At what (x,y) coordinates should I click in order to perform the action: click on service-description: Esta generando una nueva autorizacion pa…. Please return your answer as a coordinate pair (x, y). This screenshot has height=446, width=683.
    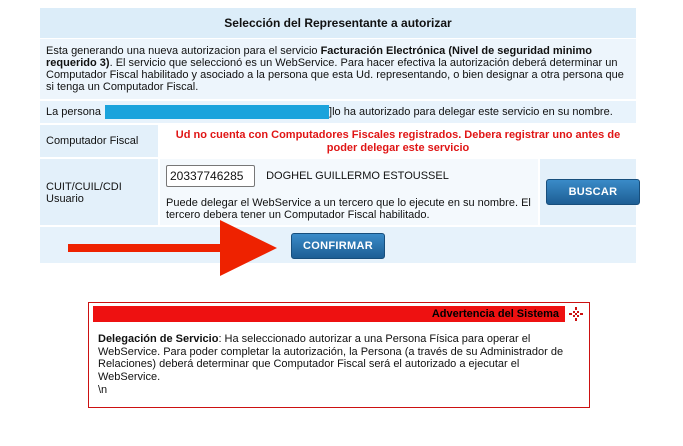
    Looking at the image, I should click on (338, 70).